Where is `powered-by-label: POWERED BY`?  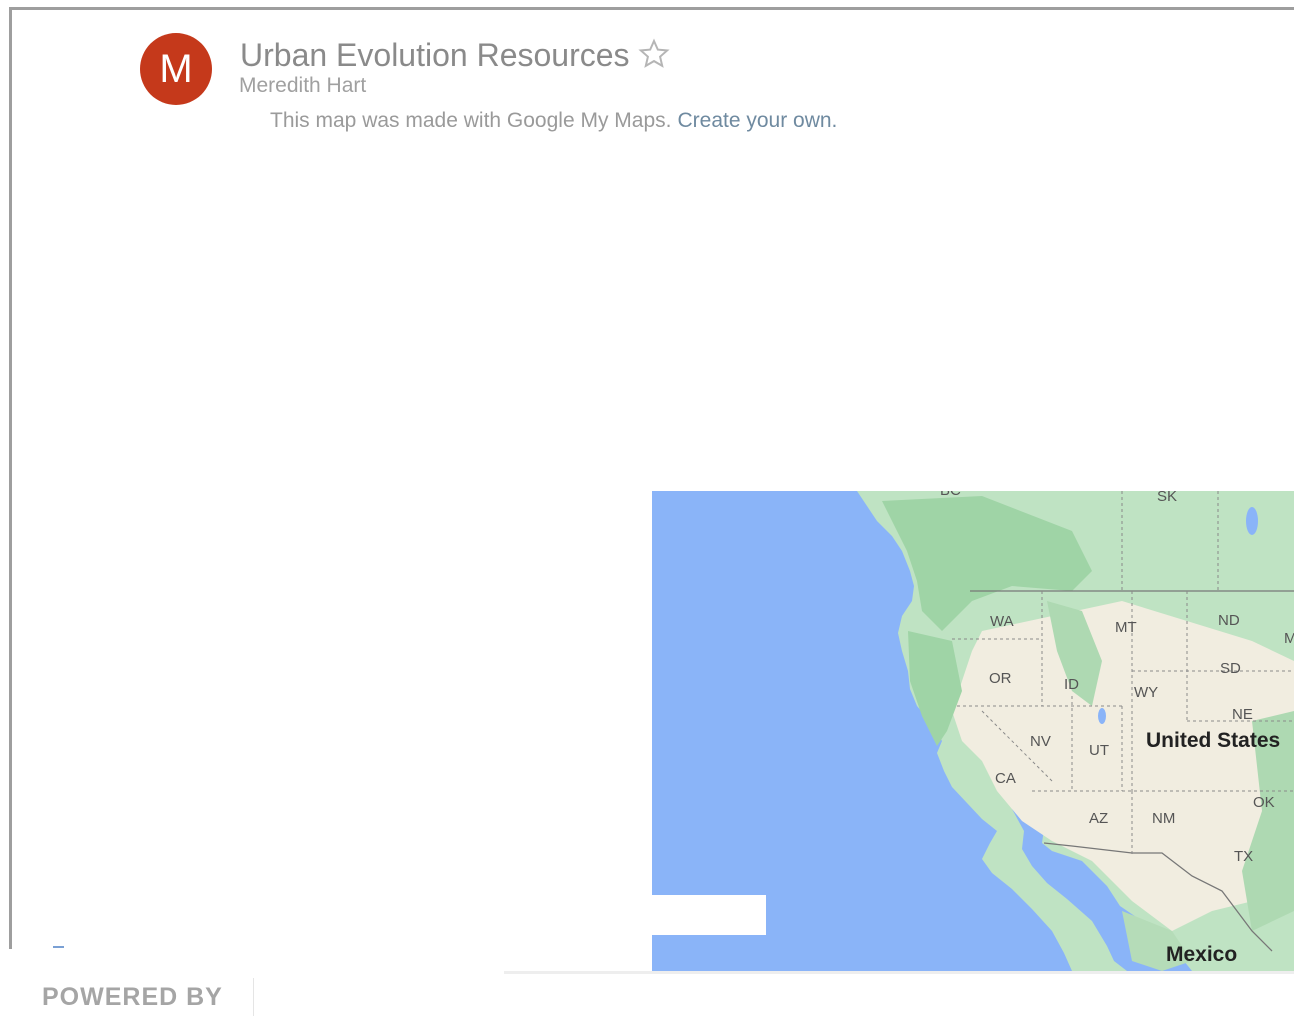 powered-by-label: POWERED BY is located at coordinates (132, 997).